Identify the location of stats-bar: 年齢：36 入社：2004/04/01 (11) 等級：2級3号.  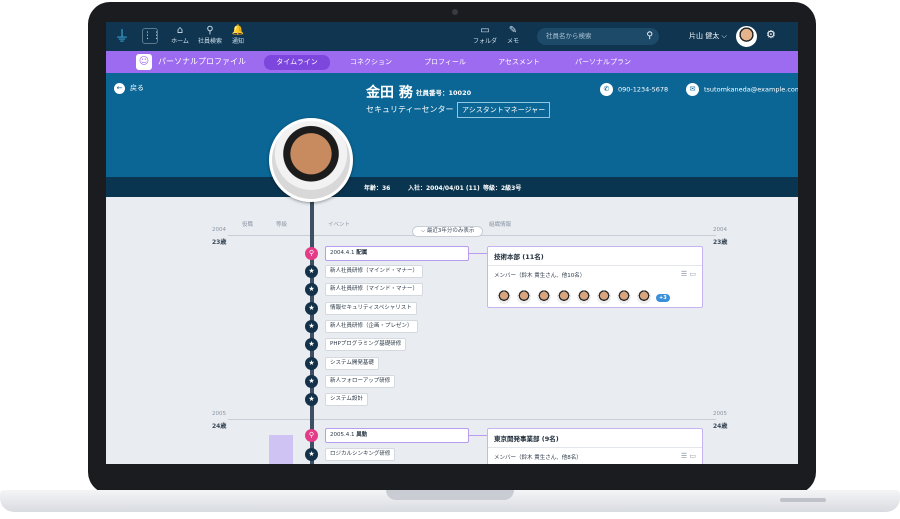
(452, 187).